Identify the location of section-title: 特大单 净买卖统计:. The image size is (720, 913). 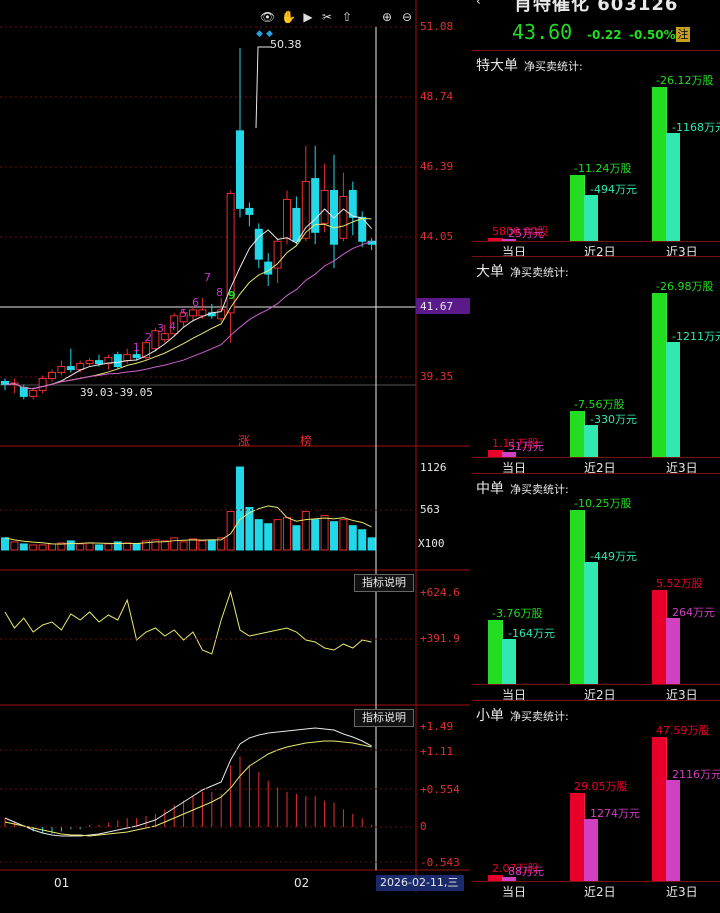
(529, 65).